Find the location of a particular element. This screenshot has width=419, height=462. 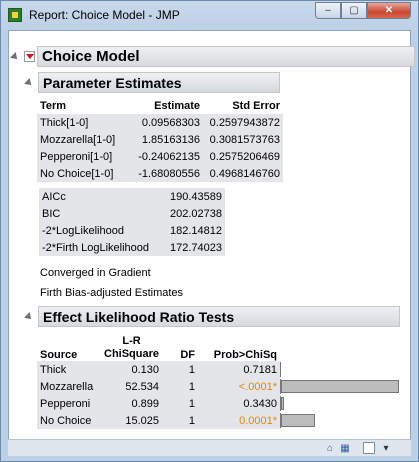

window-title: Report: Choice Model - JMP is located at coordinates (104, 15).